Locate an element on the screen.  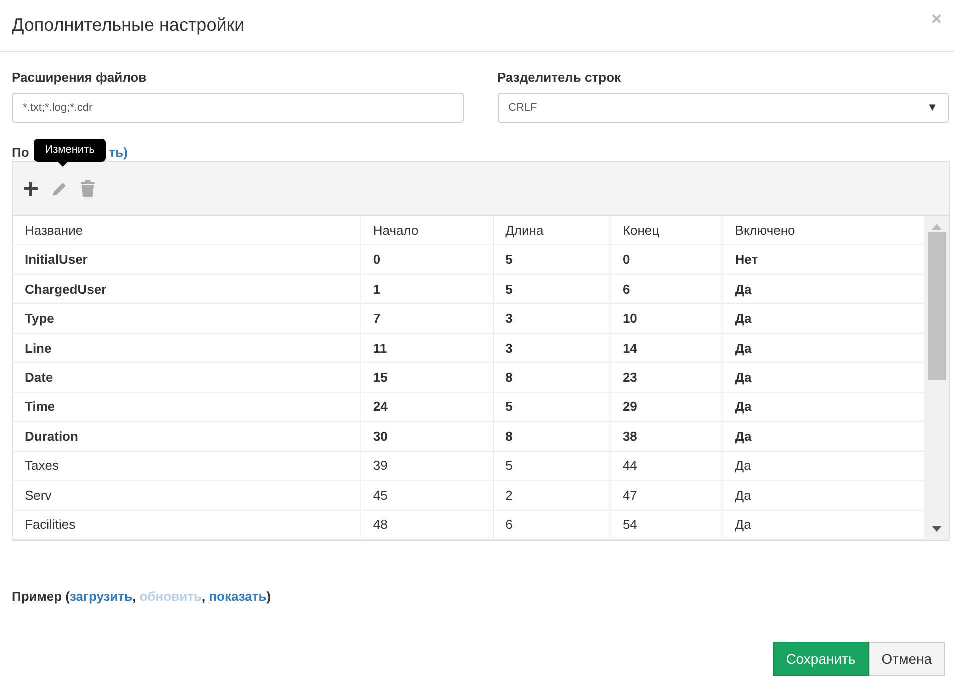
dialog-title: Дополнительные настройки is located at coordinates (128, 25).